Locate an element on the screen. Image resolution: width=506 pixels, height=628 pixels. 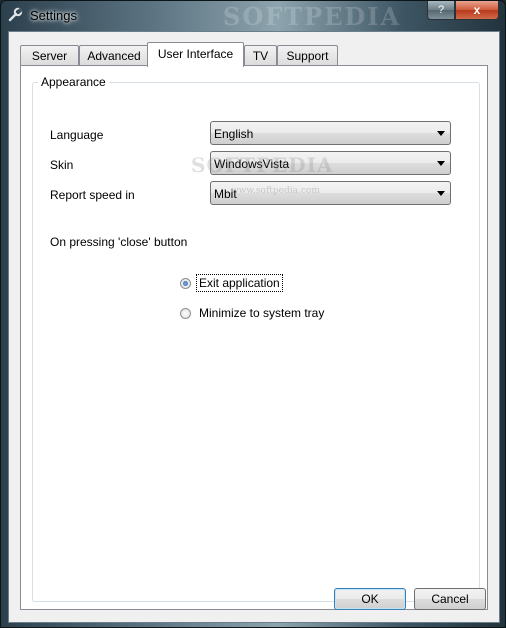
appearance-group-label: Appearance is located at coordinates (73, 82).